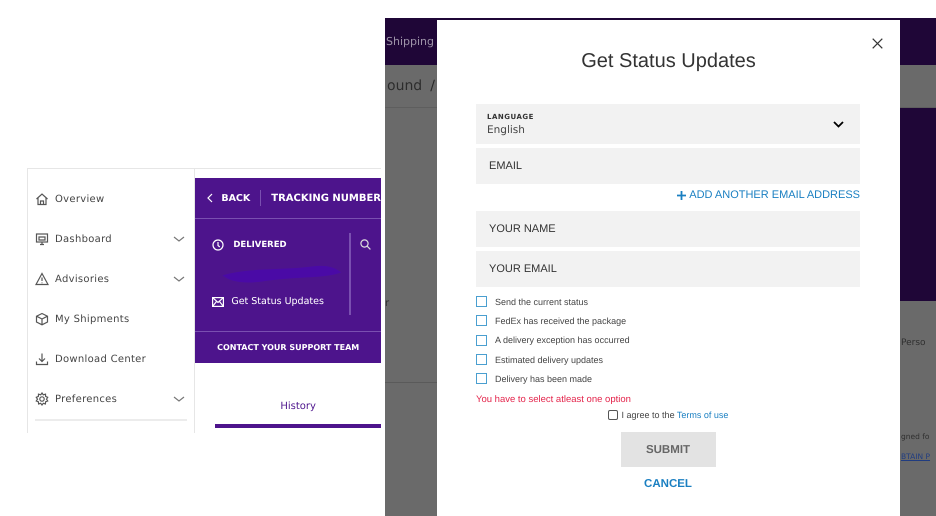 This screenshot has width=936, height=516. What do you see at coordinates (281, 301) in the screenshot?
I see `get-status-updates-link: Get Status Updates` at bounding box center [281, 301].